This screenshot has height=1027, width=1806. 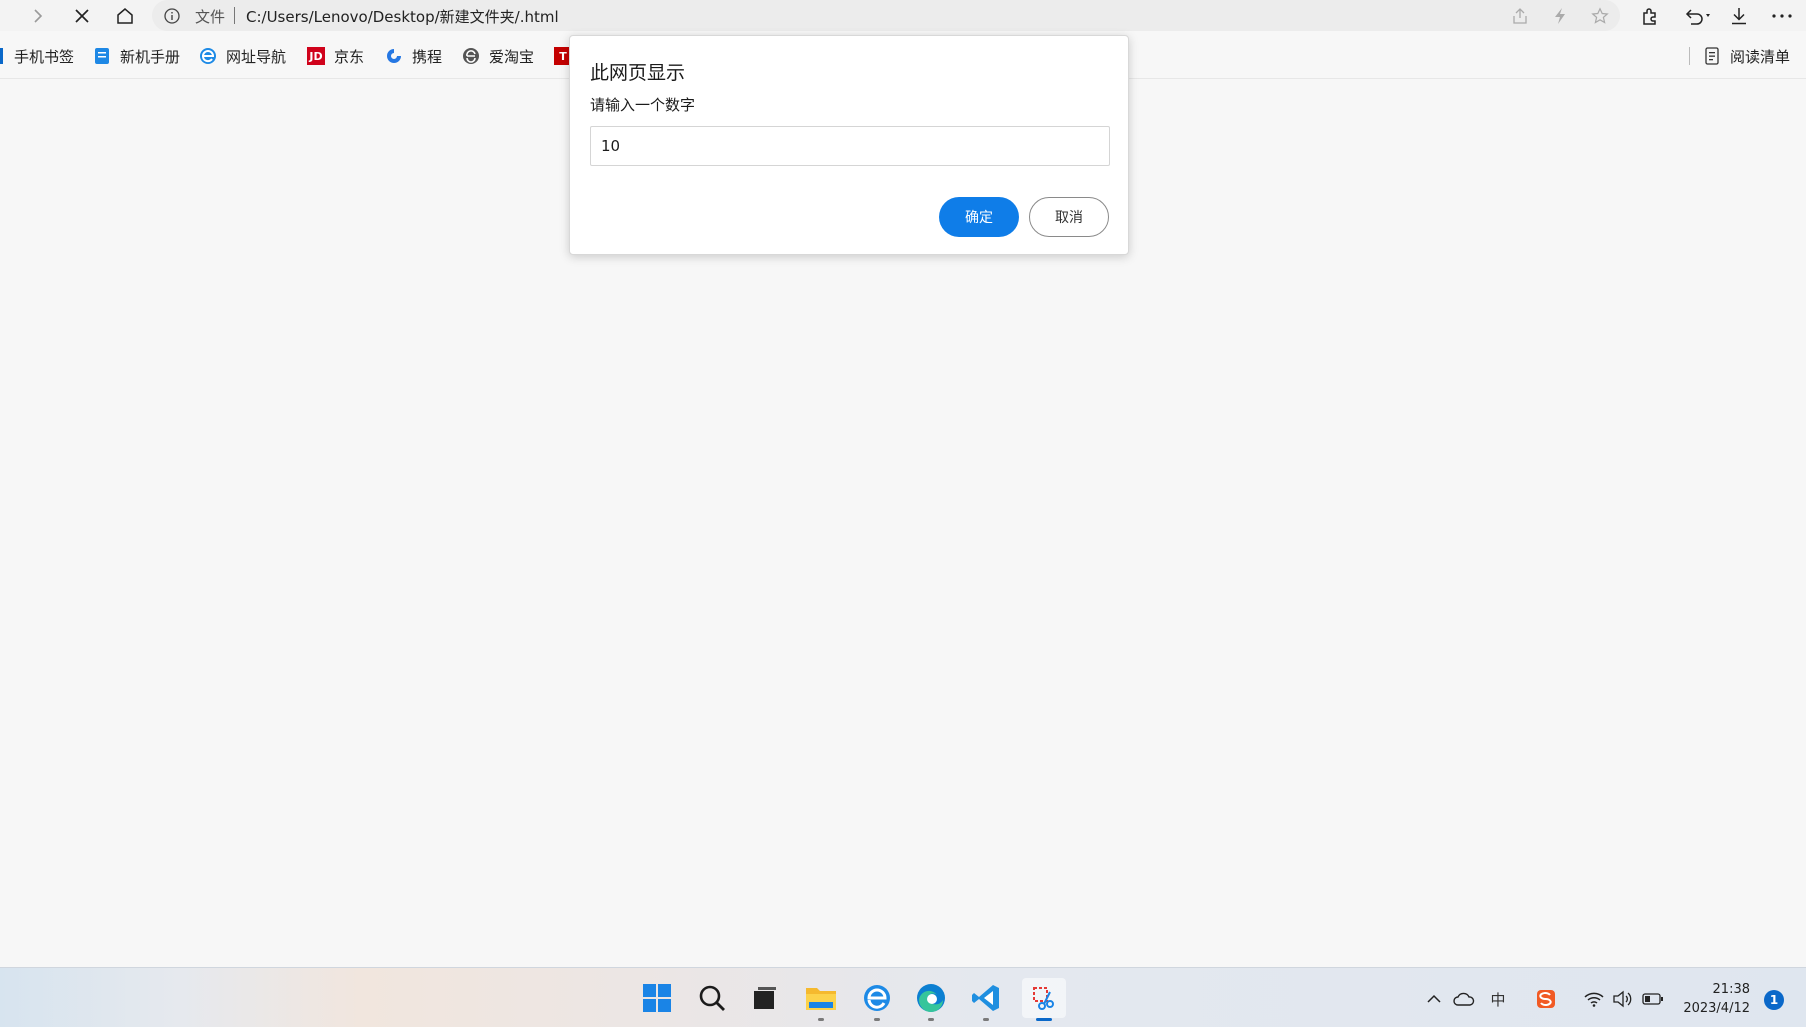 What do you see at coordinates (886, 15) in the screenshot?
I see `address-bar: 文件 C:/Users/Lenovo/Desktop/新建文件夹/.html` at bounding box center [886, 15].